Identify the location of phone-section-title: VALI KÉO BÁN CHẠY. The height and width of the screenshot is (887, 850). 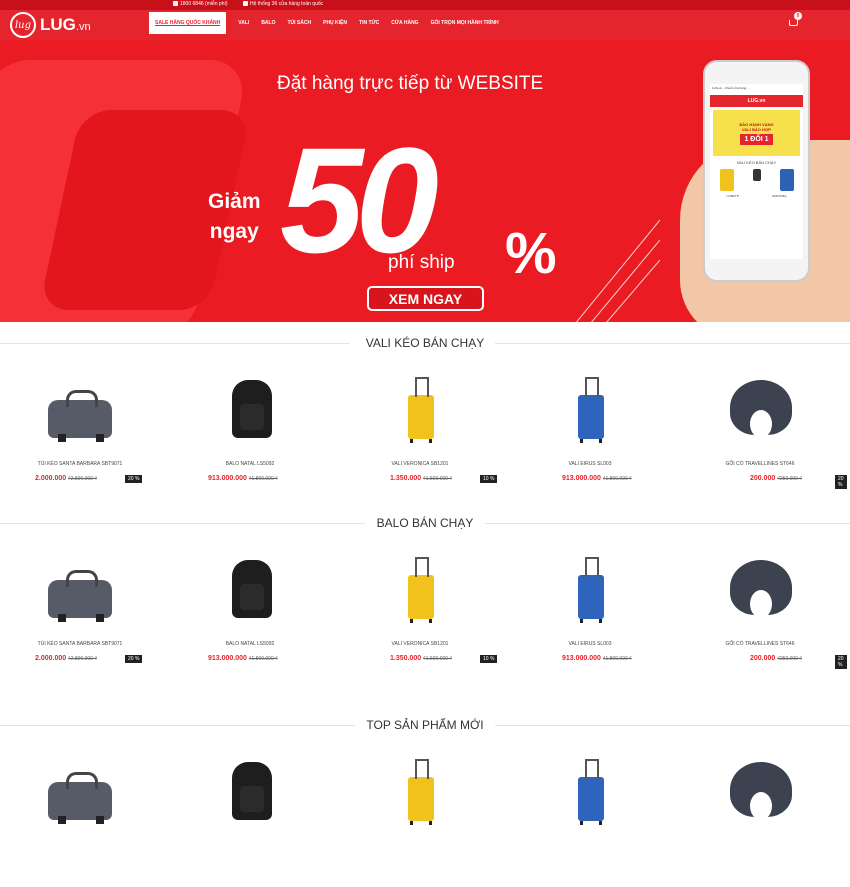
(756, 162).